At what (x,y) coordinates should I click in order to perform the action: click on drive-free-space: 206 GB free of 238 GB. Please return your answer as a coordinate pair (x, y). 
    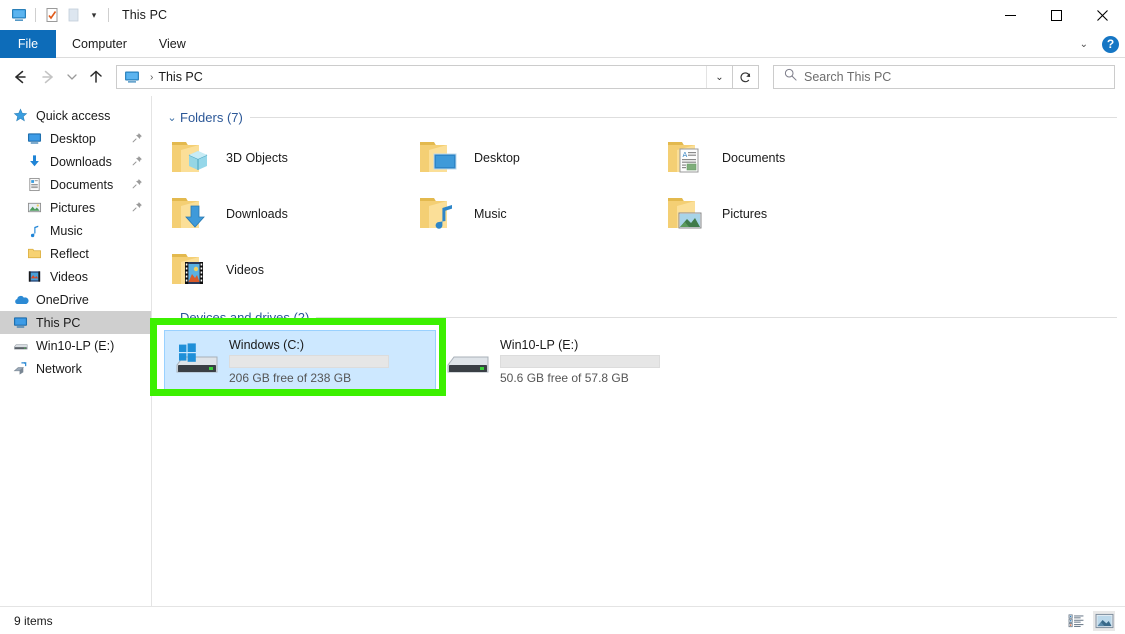
    Looking at the image, I should click on (290, 377).